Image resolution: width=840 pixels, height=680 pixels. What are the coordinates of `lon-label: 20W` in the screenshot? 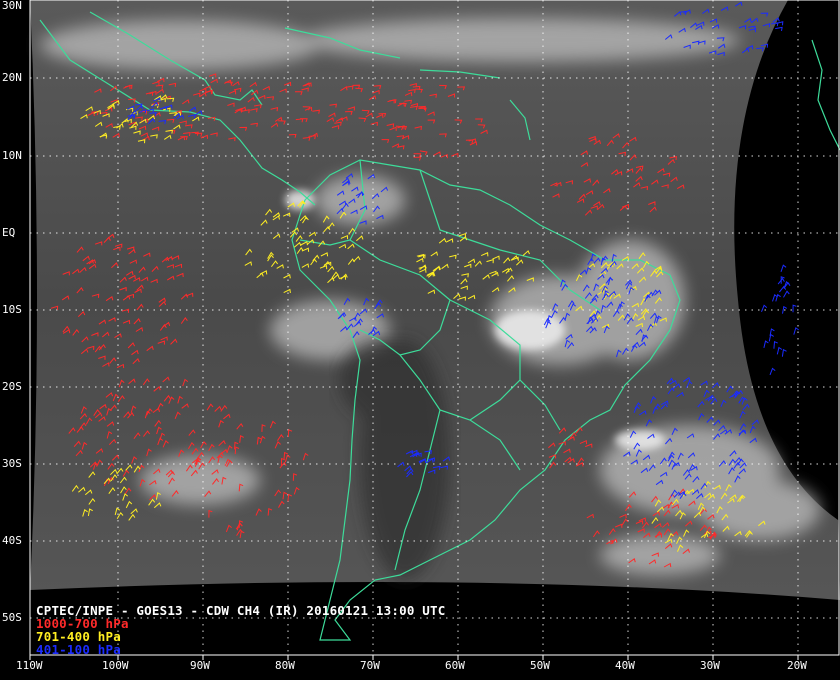 It's located at (797, 665).